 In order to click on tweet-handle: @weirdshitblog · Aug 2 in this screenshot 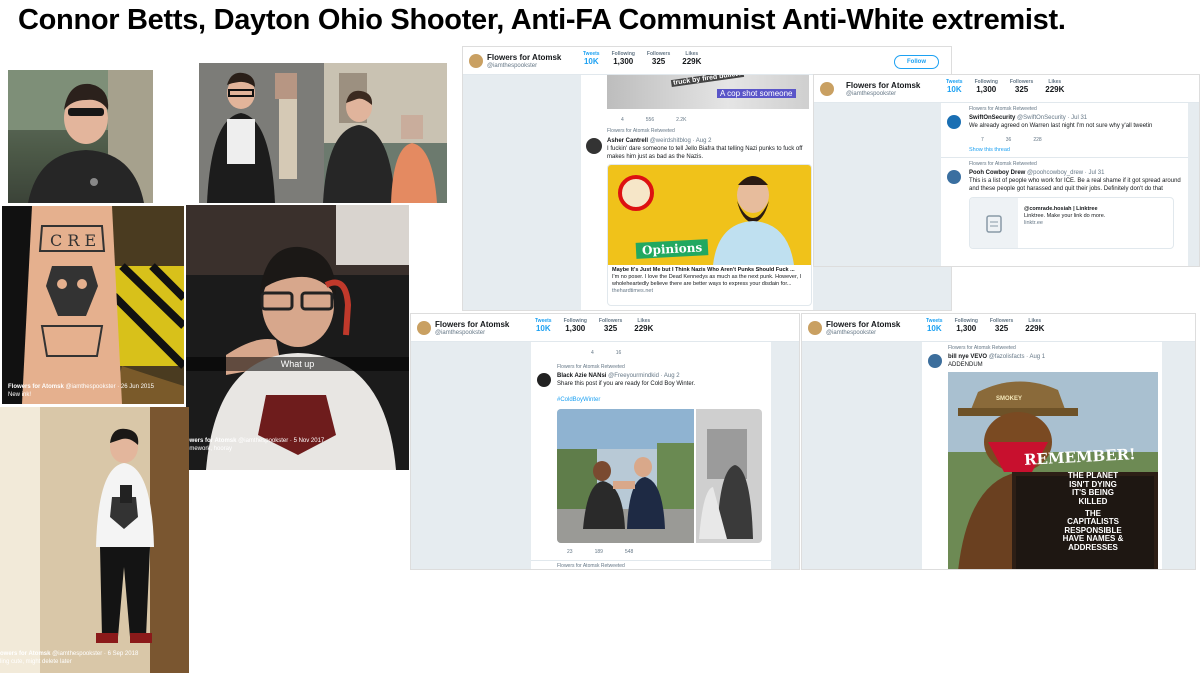, I will do `click(680, 141)`.